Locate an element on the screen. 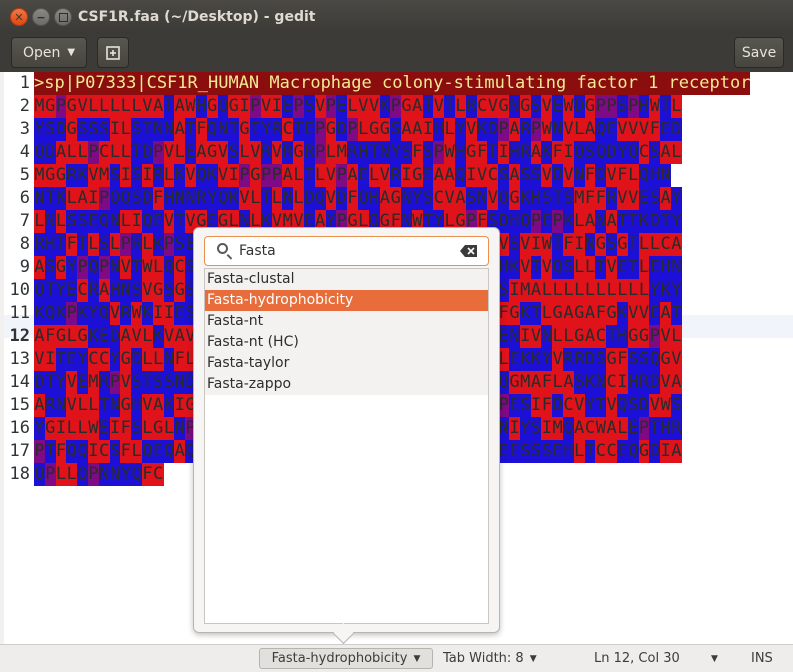 The height and width of the screenshot is (672, 793). new-document-icon is located at coordinates (113, 52).